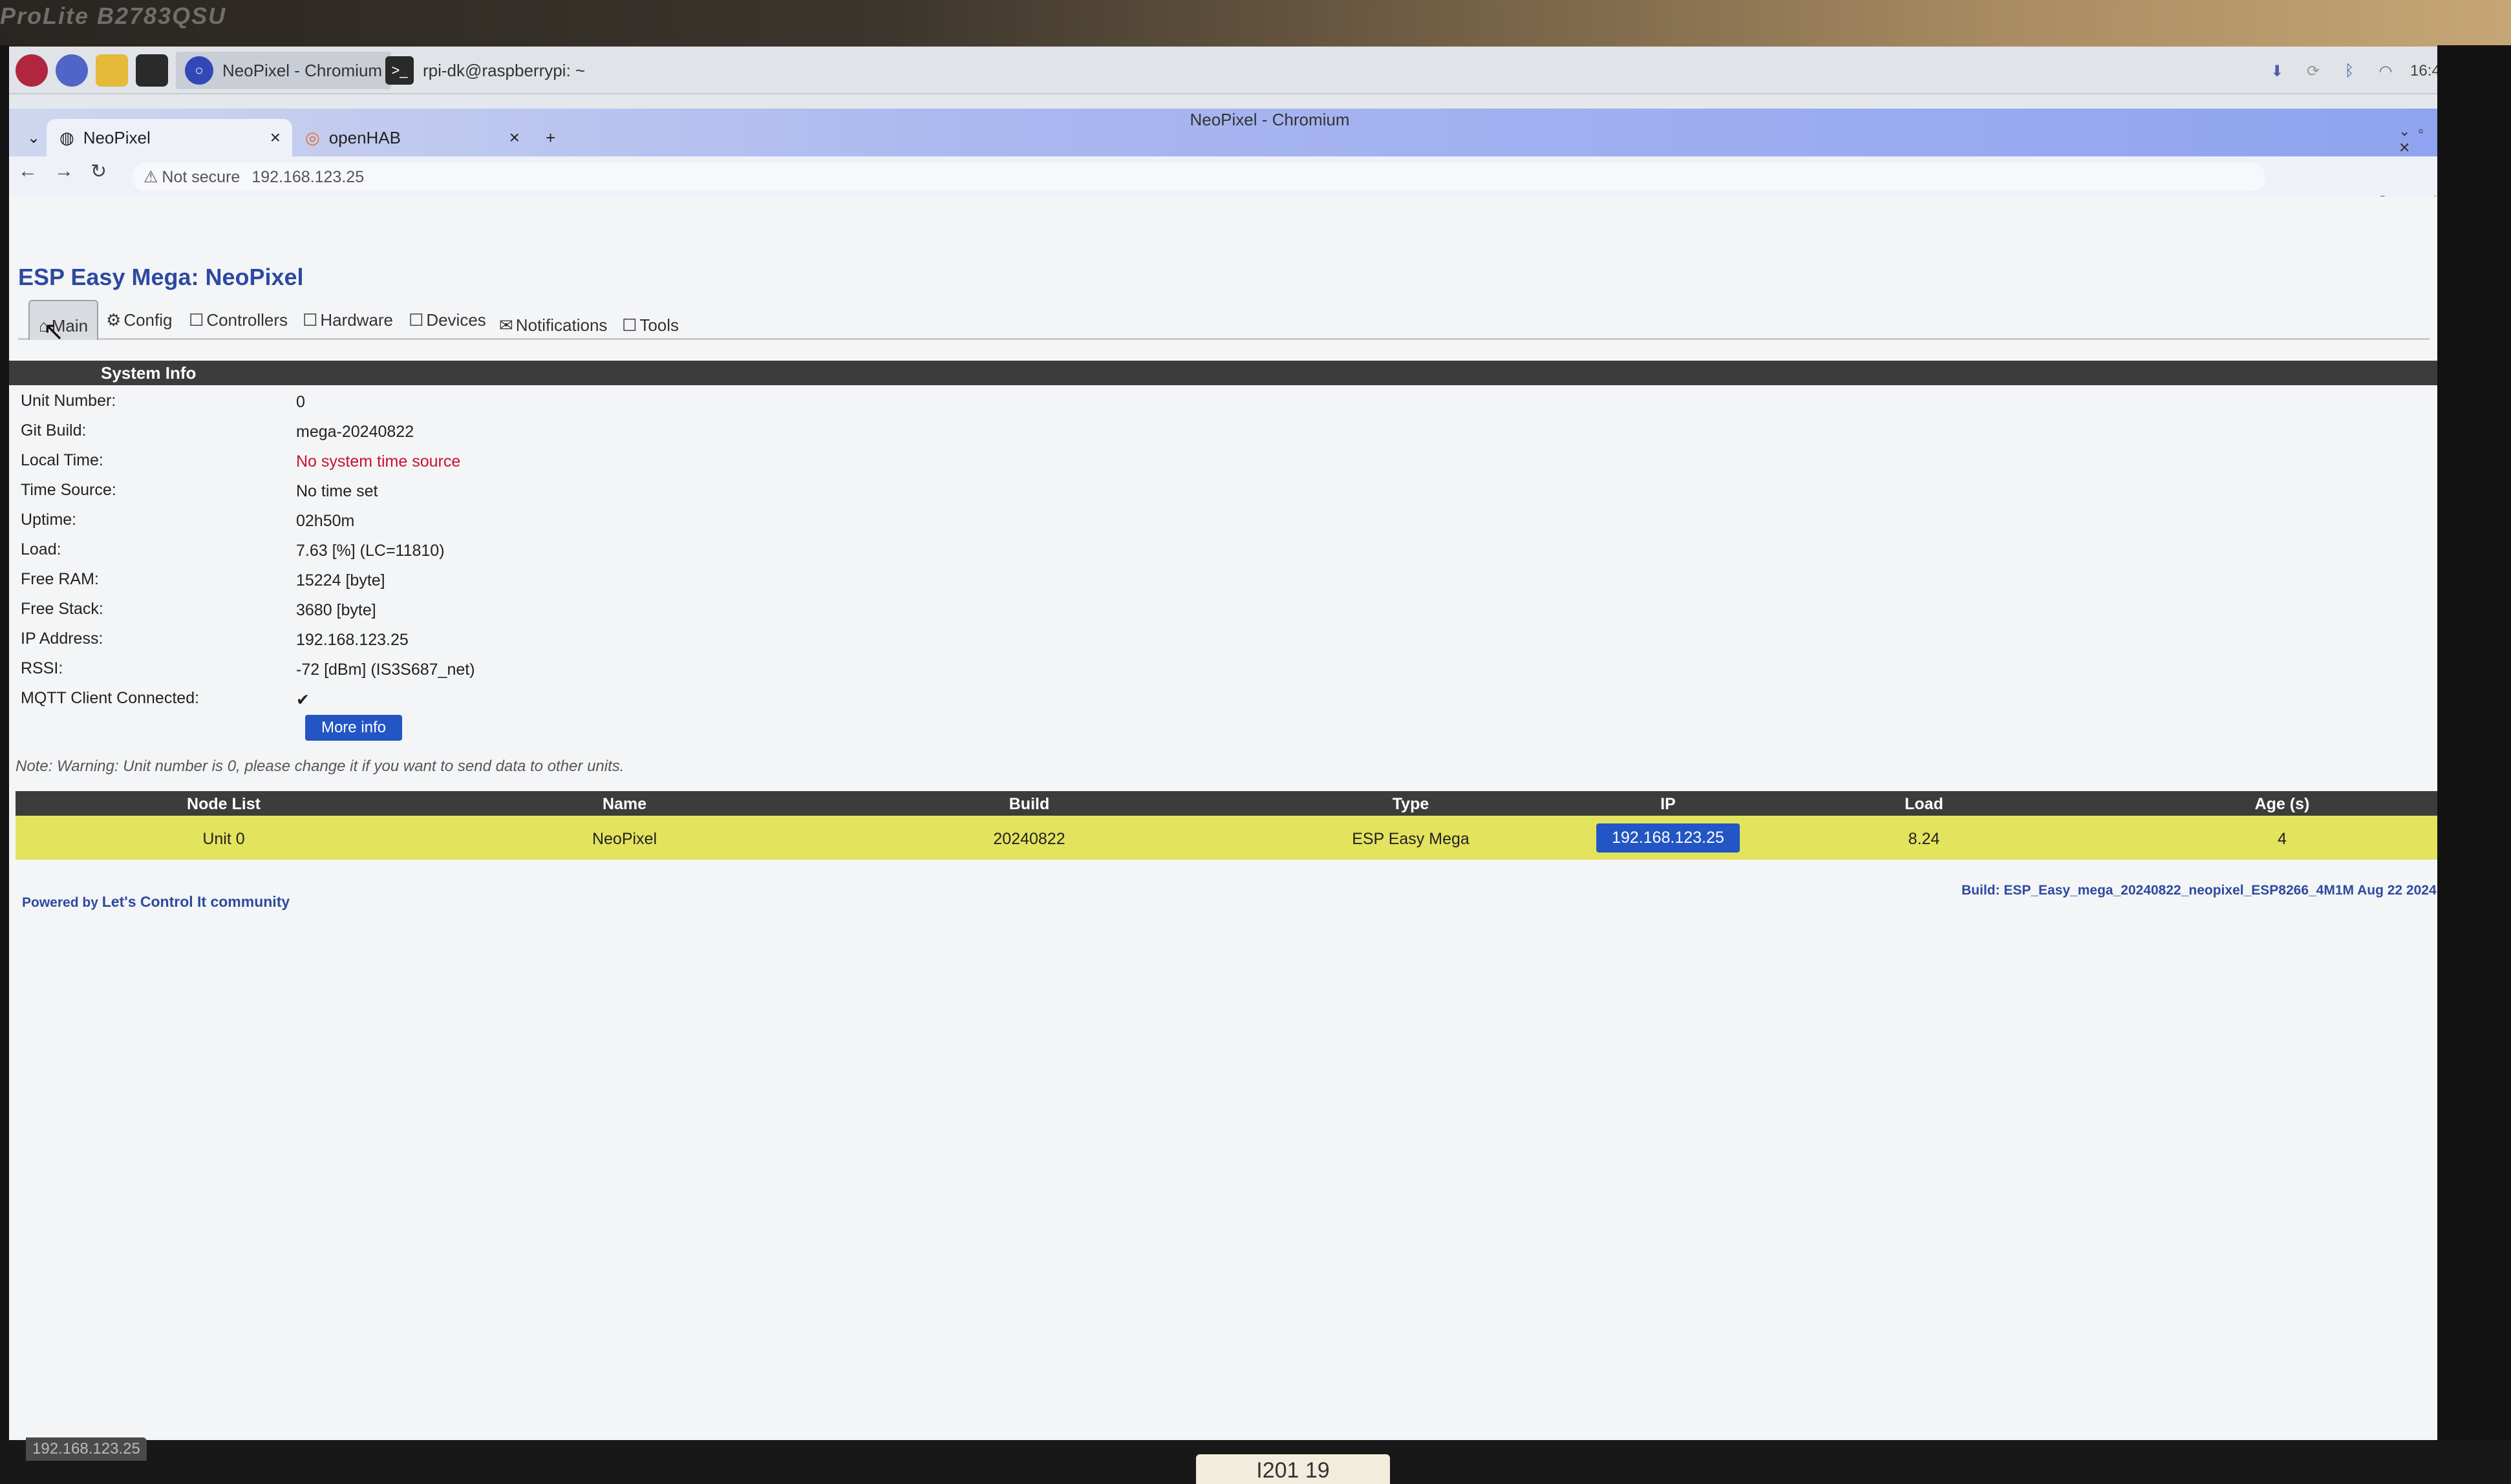 The image size is (2511, 1484). Describe the element at coordinates (650, 325) in the screenshot. I see `menu-tools: ☐ Tools` at that location.